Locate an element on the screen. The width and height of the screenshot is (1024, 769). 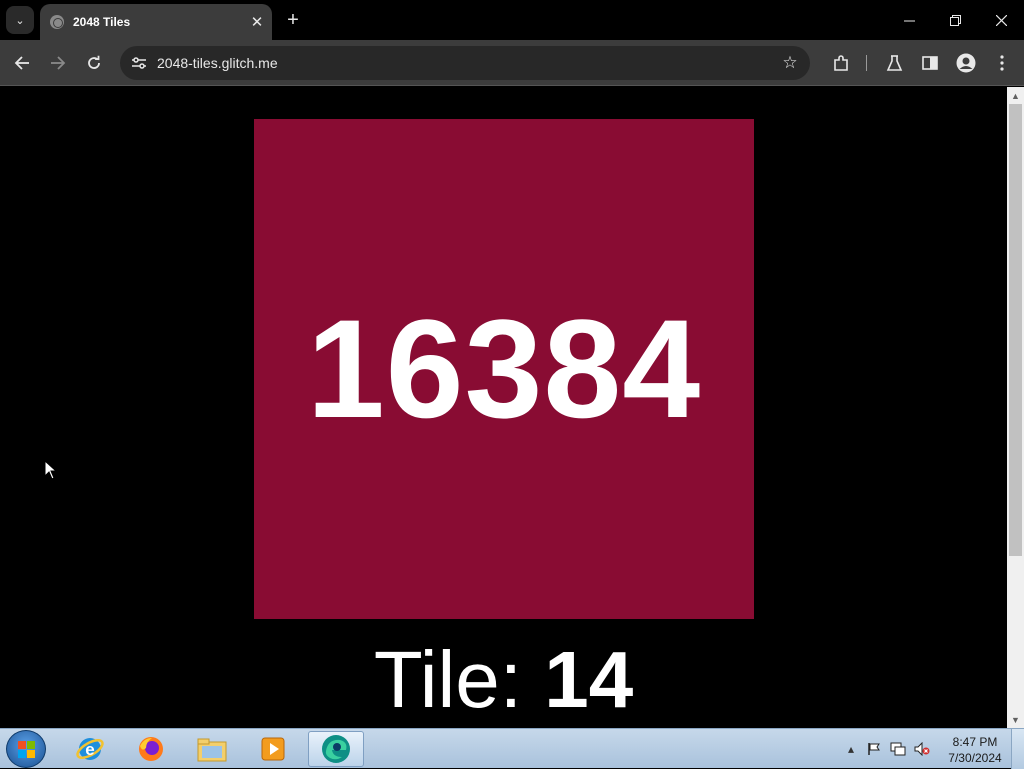
flask-icon is located at coordinates (894, 62).